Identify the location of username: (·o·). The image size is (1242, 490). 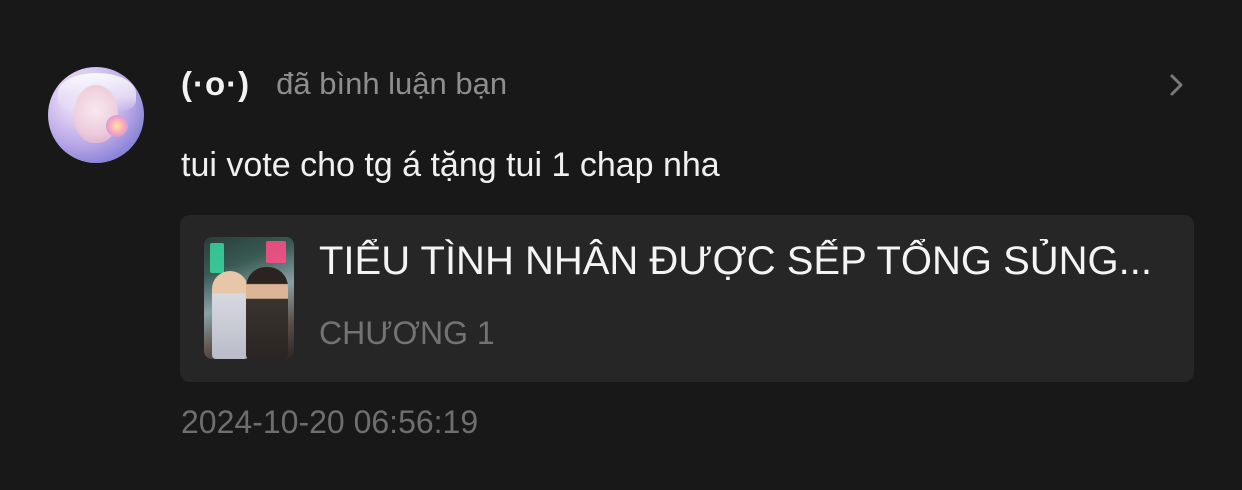
(215, 84).